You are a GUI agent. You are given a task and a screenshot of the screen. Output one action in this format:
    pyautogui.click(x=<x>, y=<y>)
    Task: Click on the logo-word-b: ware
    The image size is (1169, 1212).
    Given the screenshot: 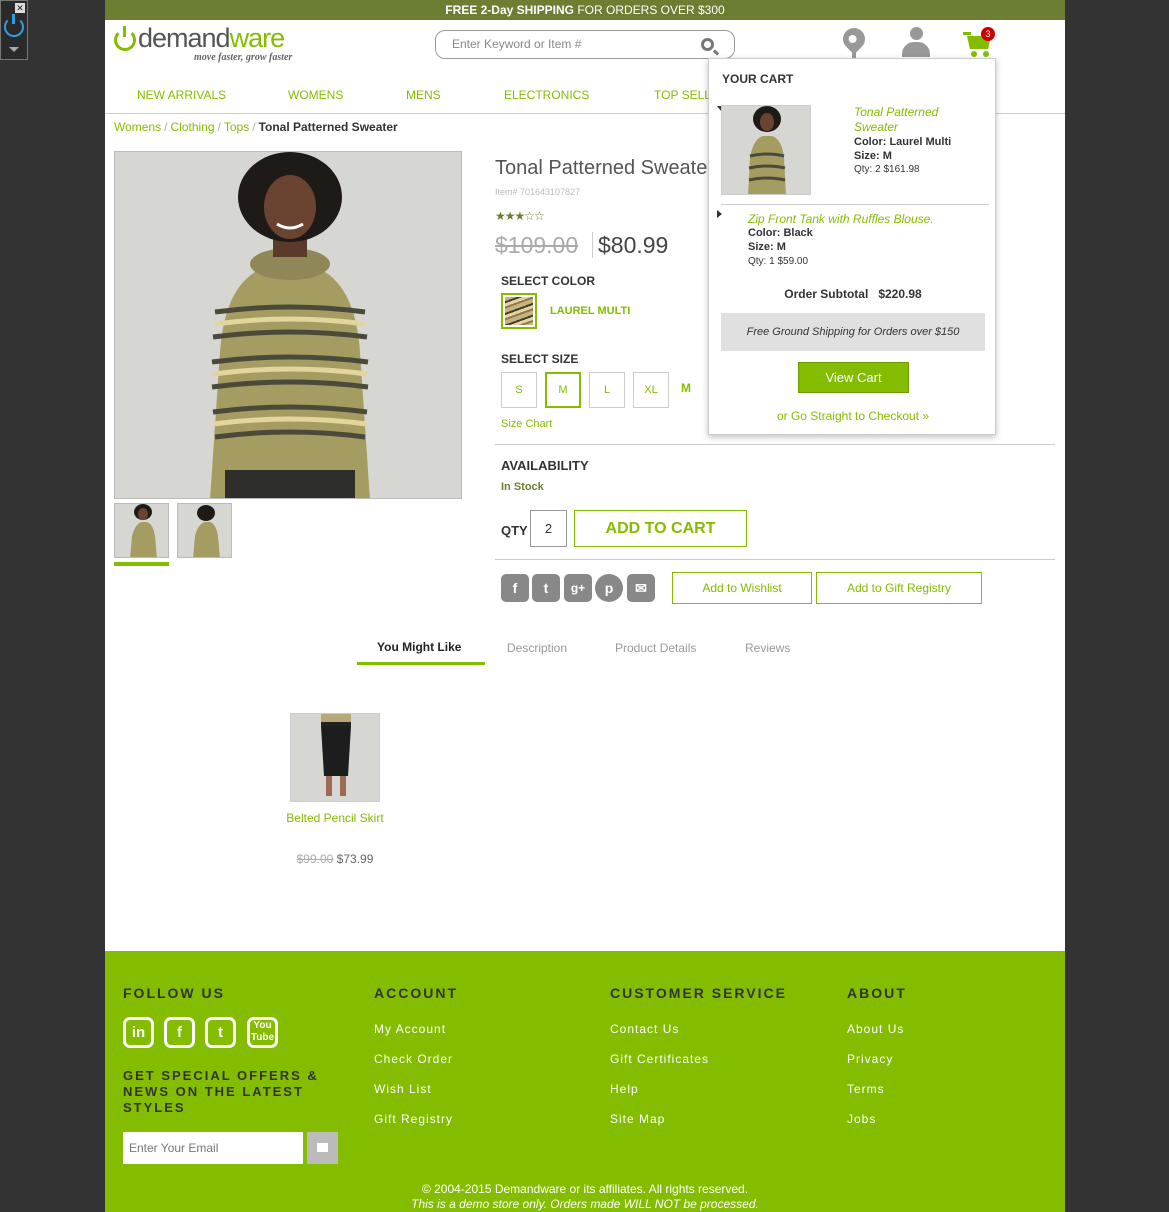 What is the action you would take?
    pyautogui.click(x=257, y=38)
    